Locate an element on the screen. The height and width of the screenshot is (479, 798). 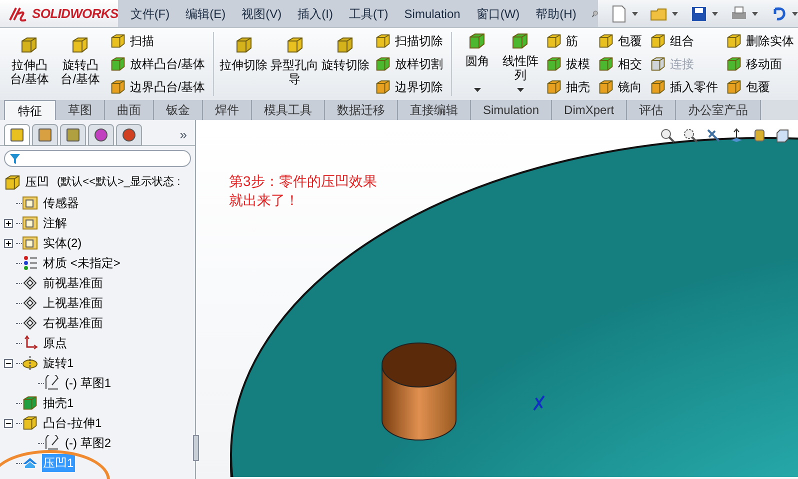
extrude-icon is located at coordinates (30, 423).